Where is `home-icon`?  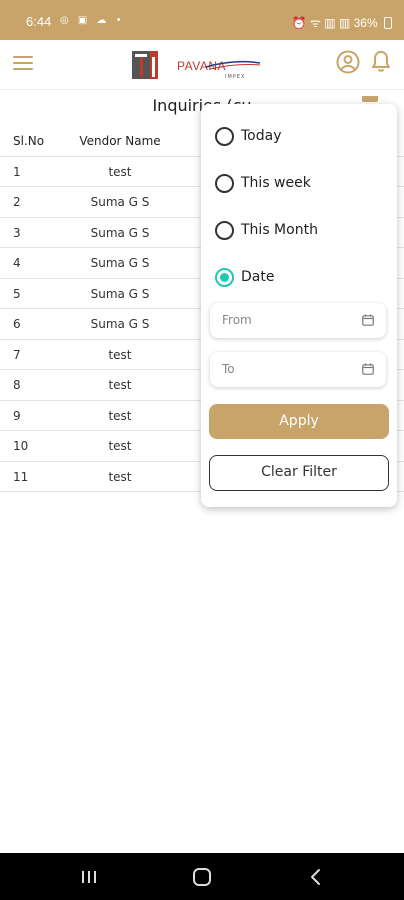
home-icon is located at coordinates (202, 877).